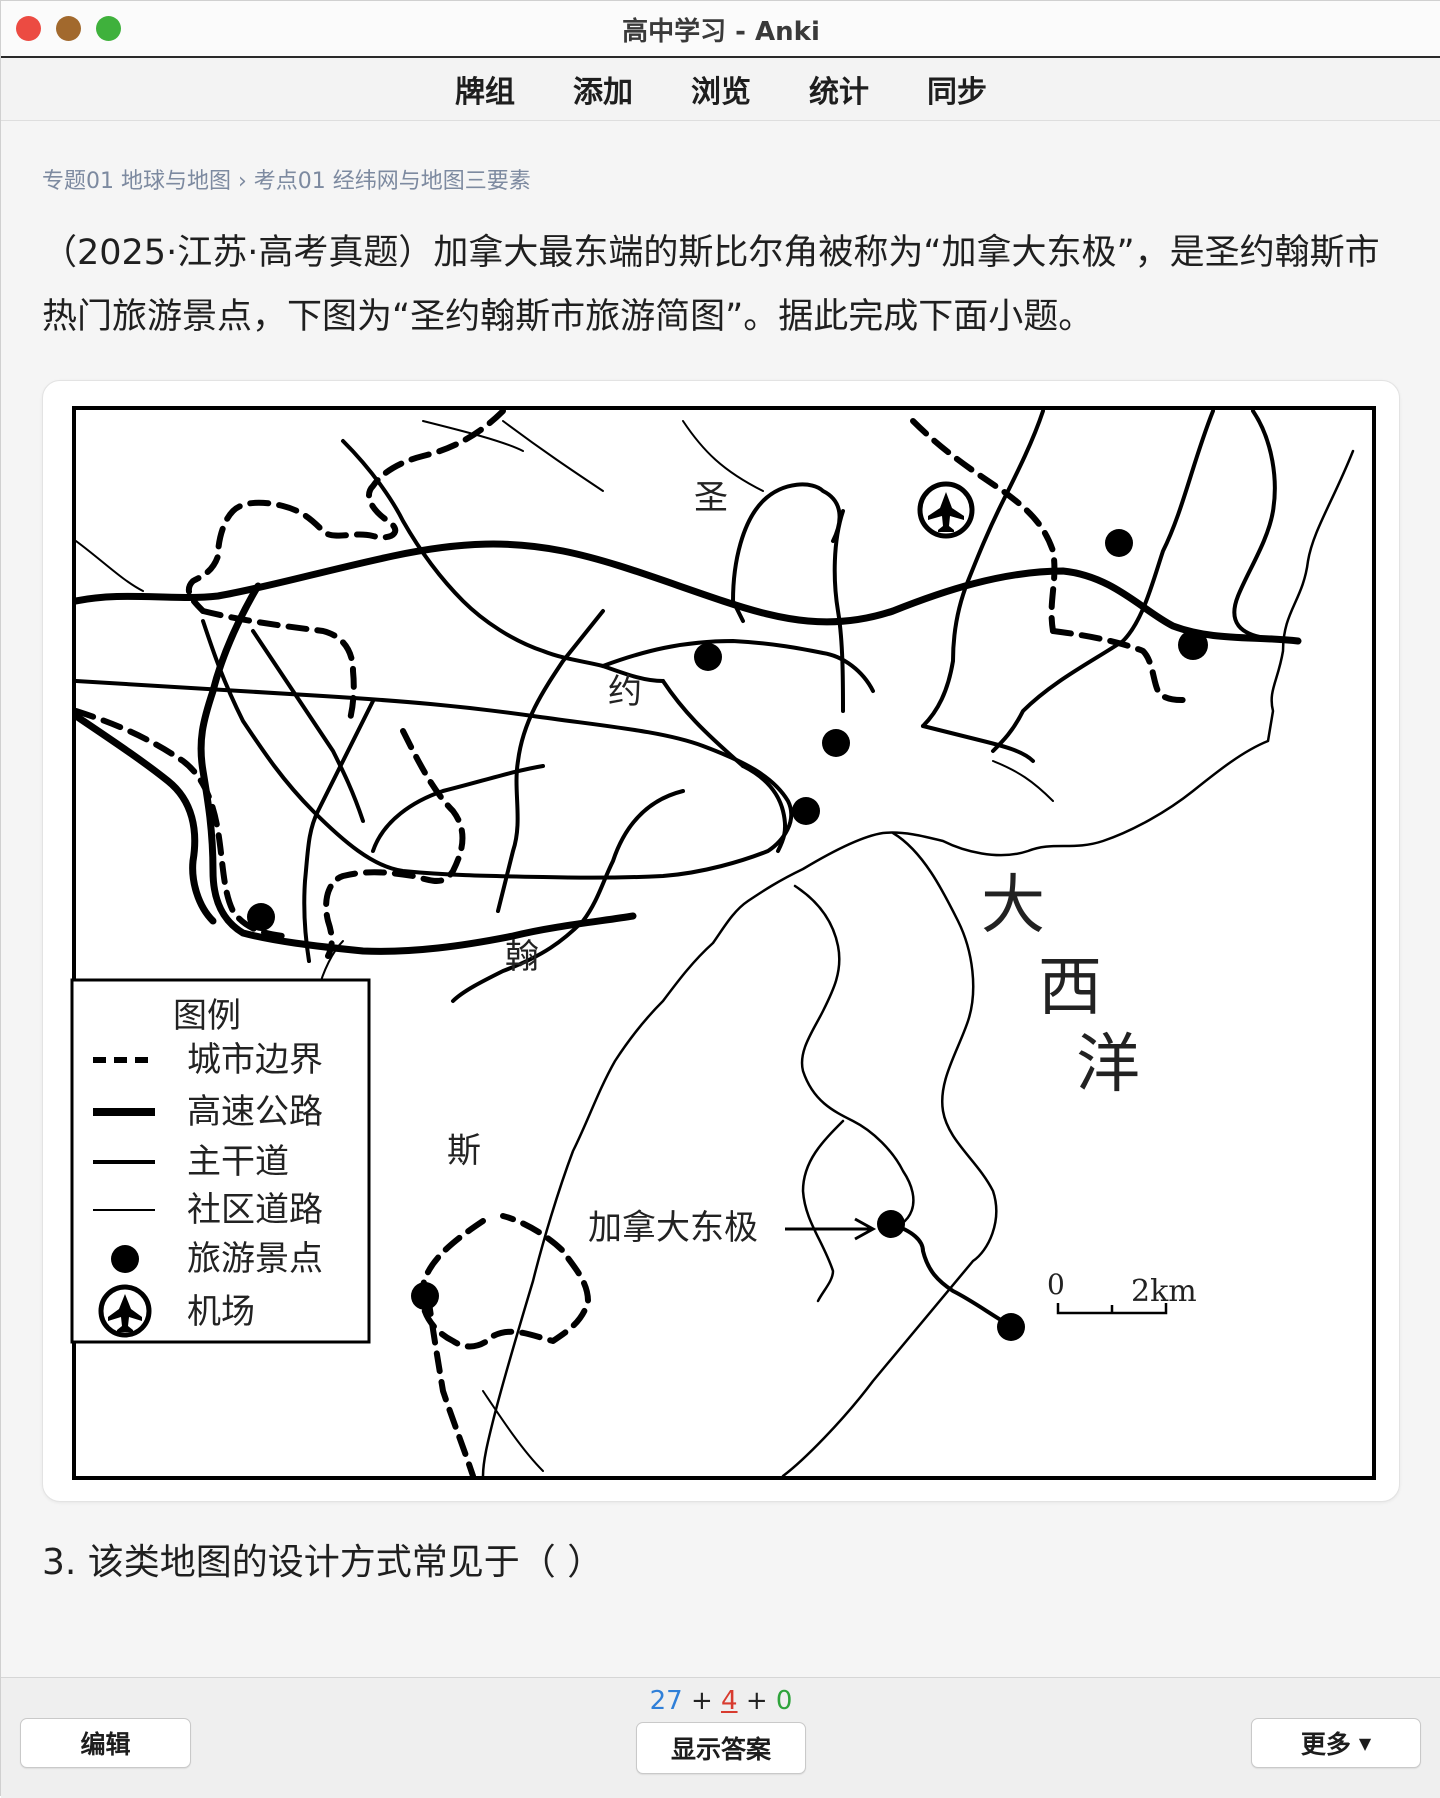  I want to click on toolbar-stats: 统计, so click(839, 89).